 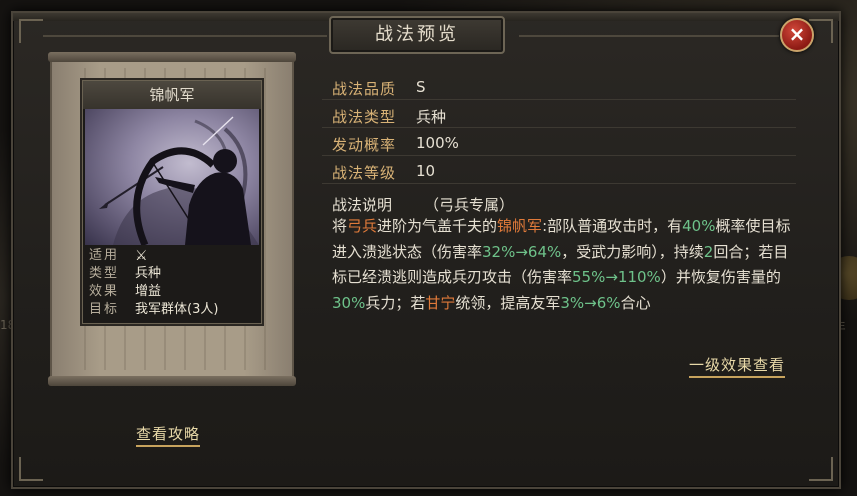 What do you see at coordinates (426, 171) in the screenshot?
I see `property-value-level: 10` at bounding box center [426, 171].